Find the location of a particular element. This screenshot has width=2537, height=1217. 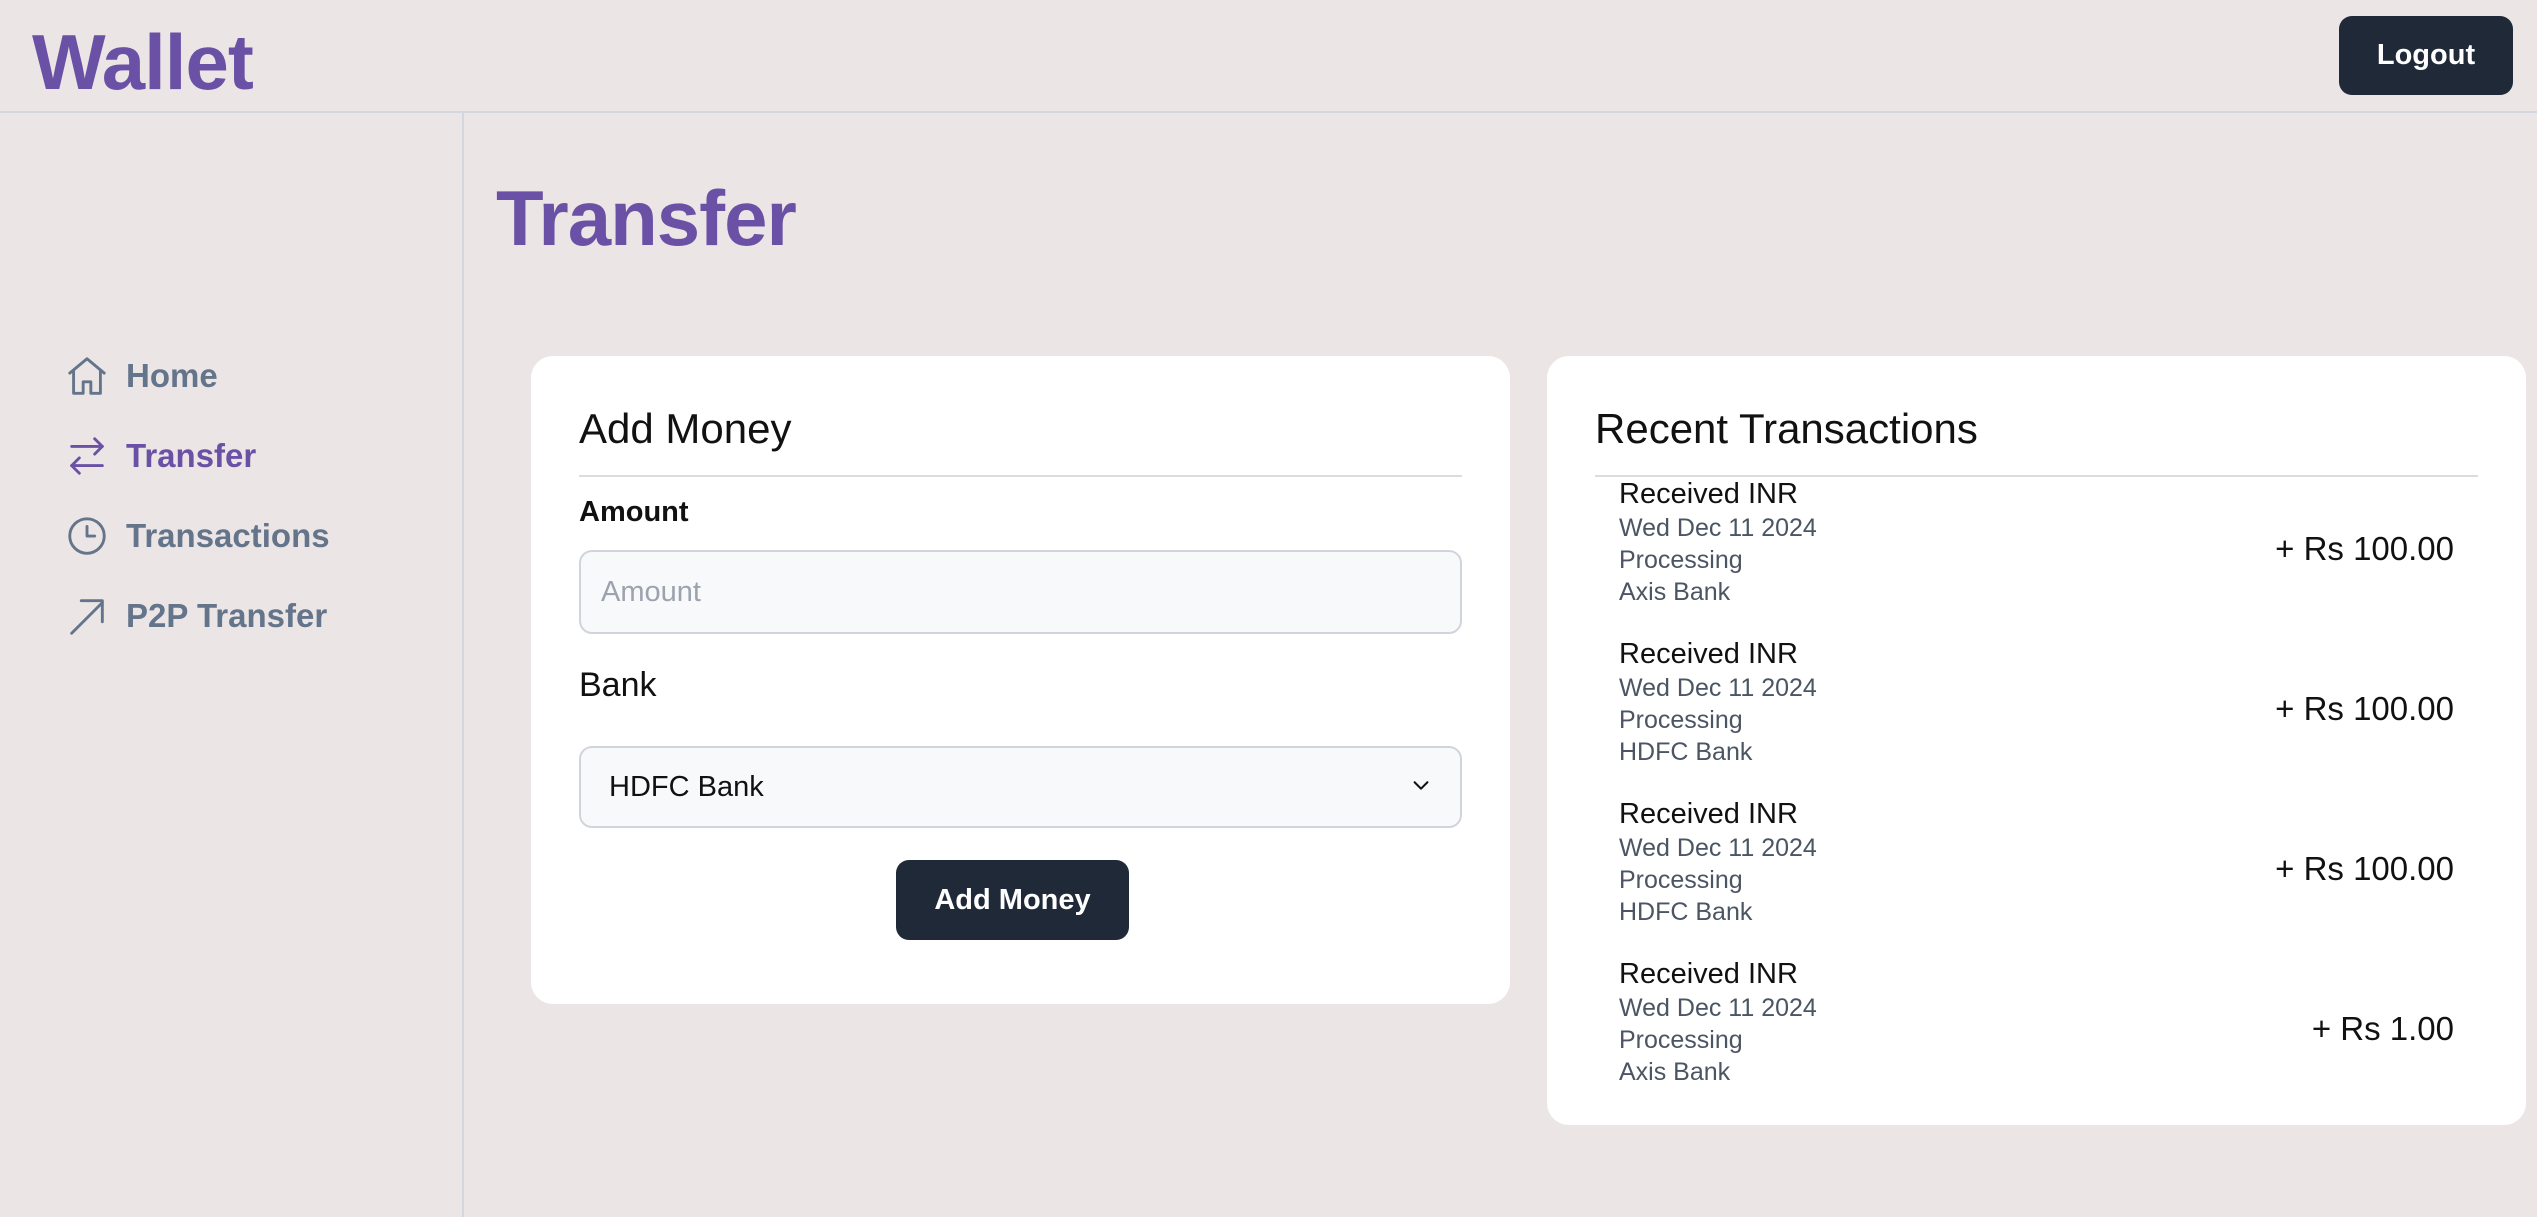

recent-transactions-title: Recent Transactions is located at coordinates (1786, 428).